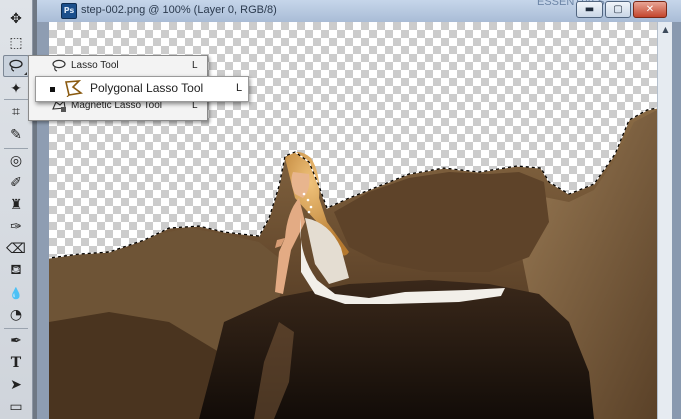  I want to click on move-tool-button: ✥, so click(16, 19).